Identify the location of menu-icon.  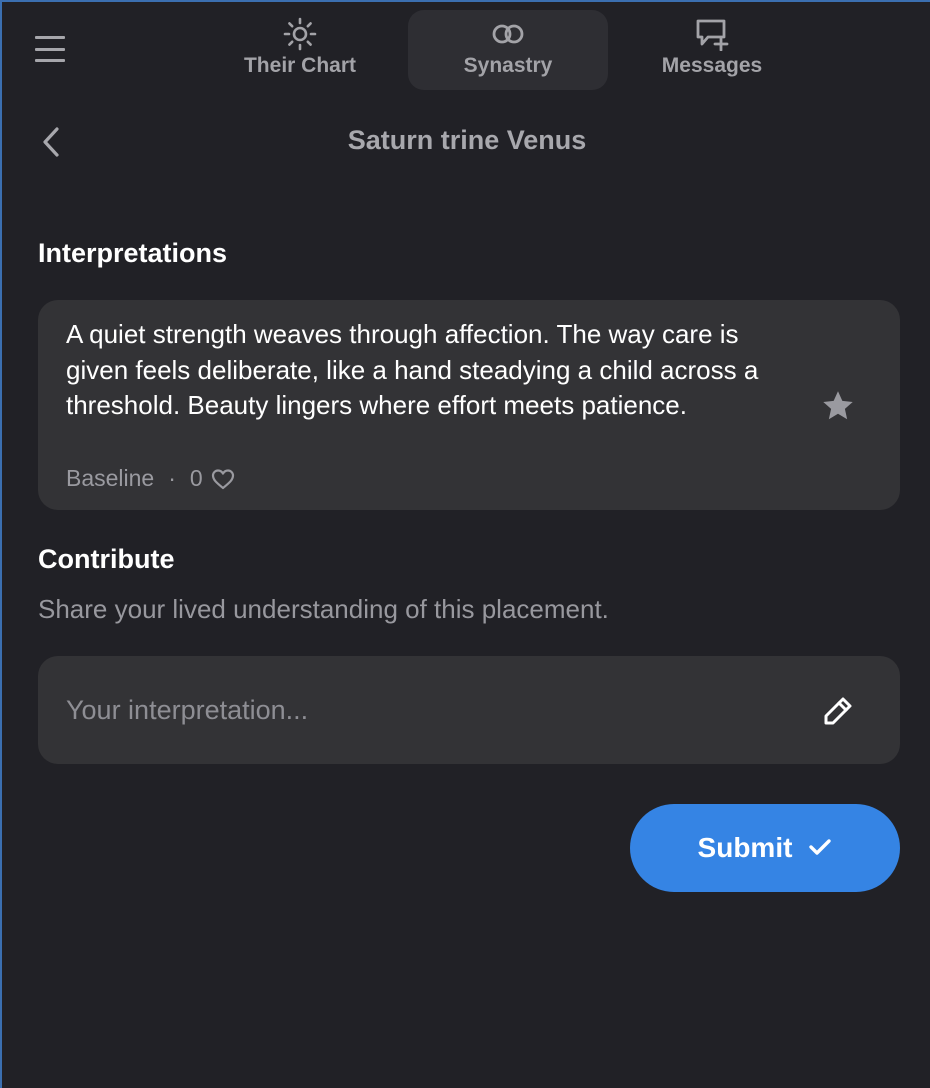
(50, 49).